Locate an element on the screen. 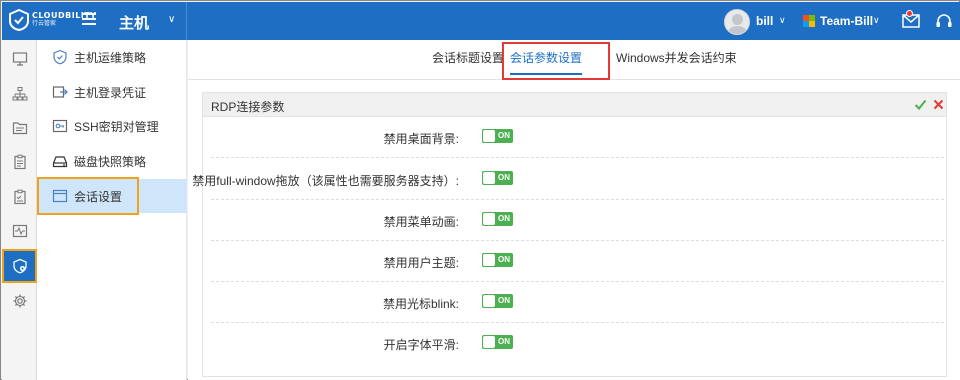  disable-user-theme-toggle: ON is located at coordinates (497, 260).